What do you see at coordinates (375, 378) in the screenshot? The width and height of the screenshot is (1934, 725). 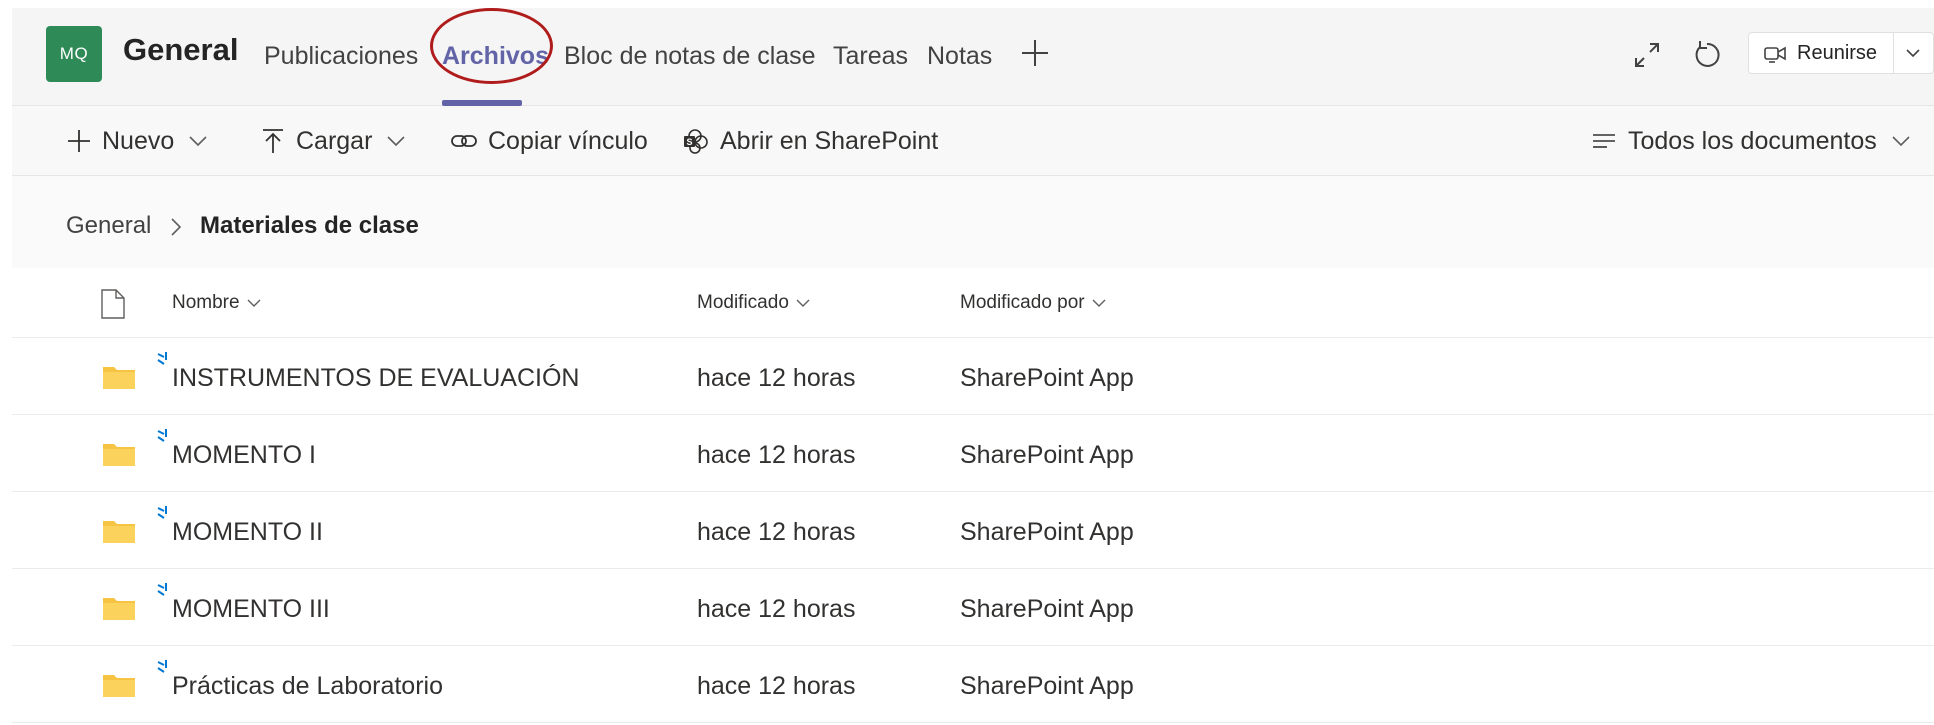 I see `file-name: INSTRUMENTOS DE EVALUACIÓN` at bounding box center [375, 378].